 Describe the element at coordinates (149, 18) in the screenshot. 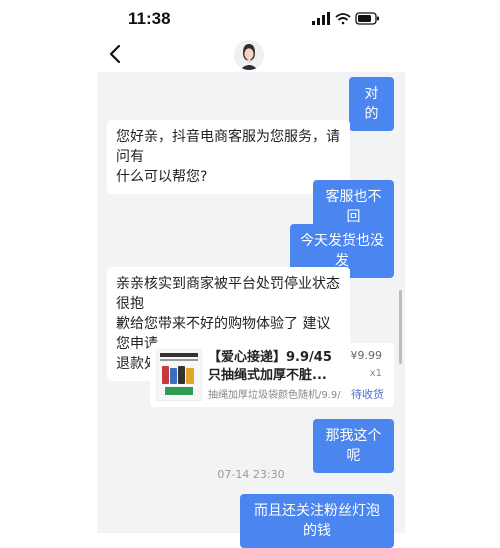

I see `status-time: 11:38` at that location.